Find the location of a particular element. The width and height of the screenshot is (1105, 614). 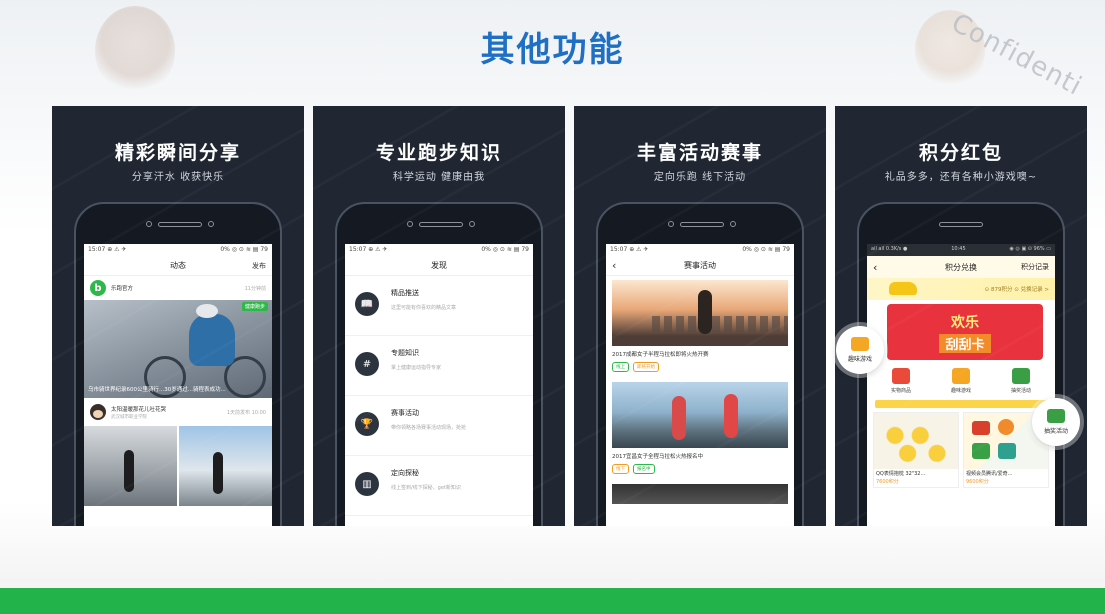

nav-title: 赛事活动 is located at coordinates (700, 265).